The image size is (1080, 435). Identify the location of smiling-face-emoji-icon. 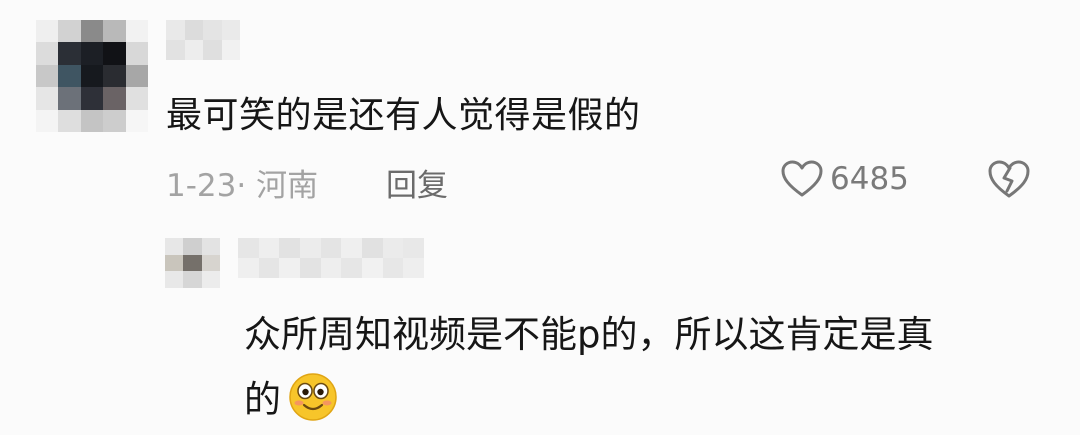
(313, 397).